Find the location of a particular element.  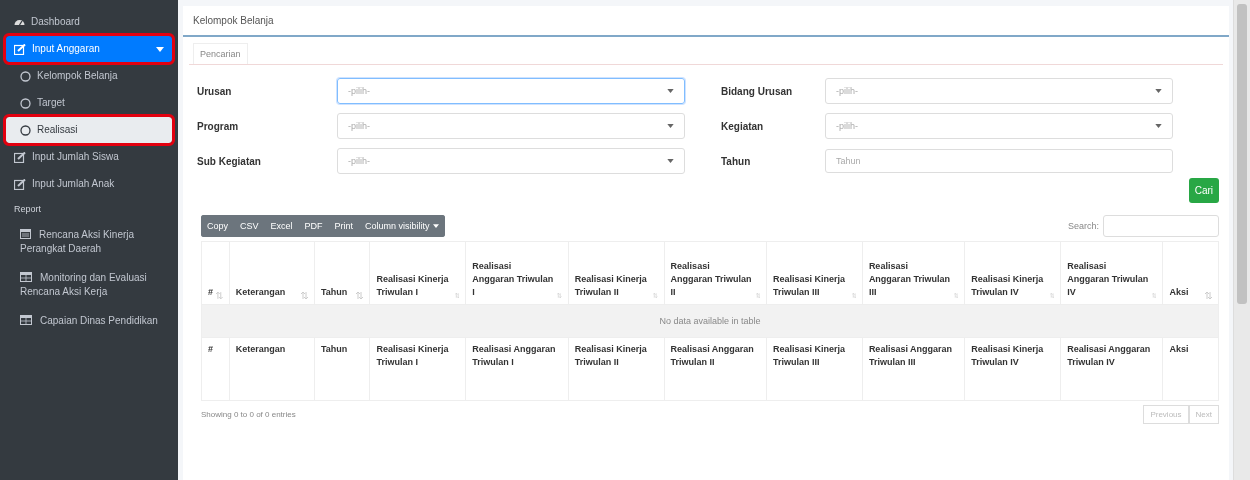

footer-cell: Aksi is located at coordinates (1190, 369).